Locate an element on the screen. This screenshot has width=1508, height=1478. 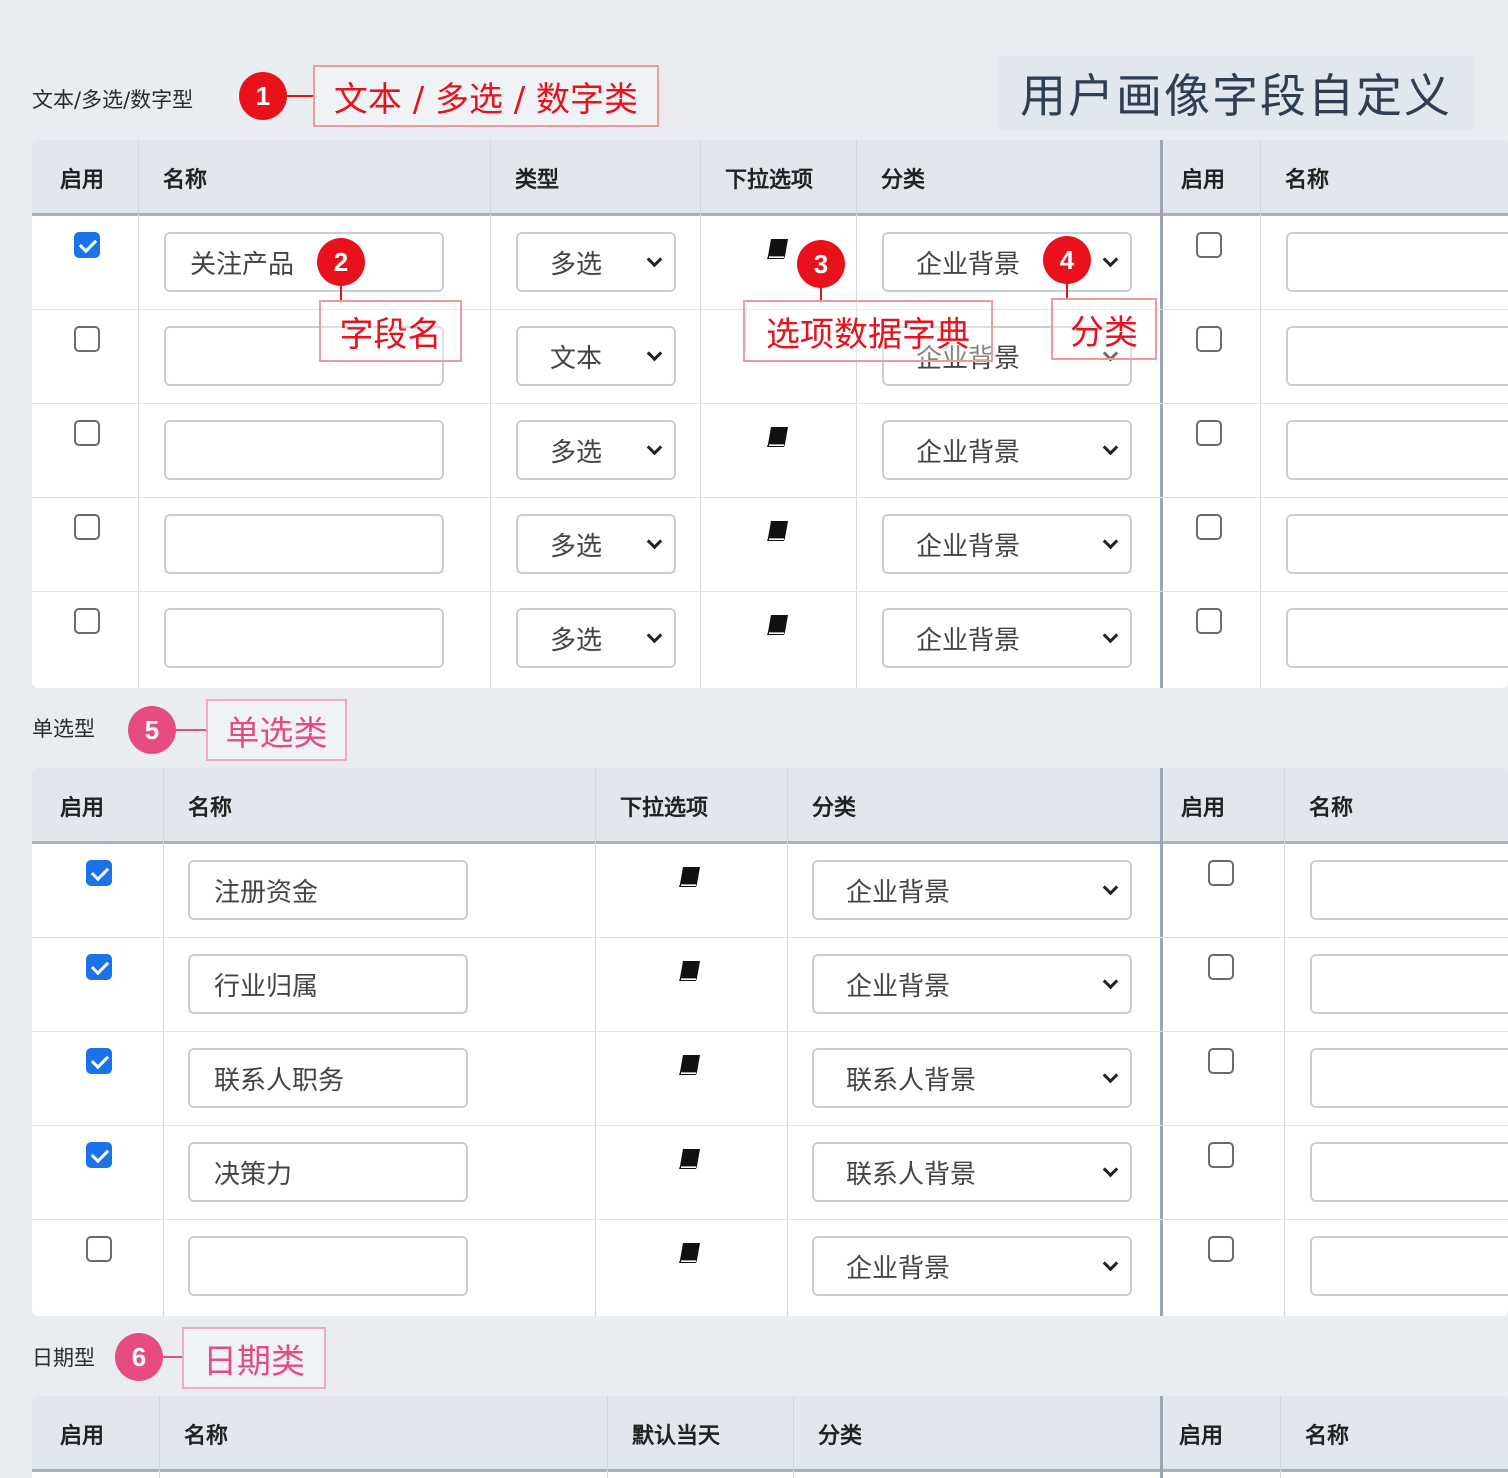
type-select: 文本 is located at coordinates (596, 356).